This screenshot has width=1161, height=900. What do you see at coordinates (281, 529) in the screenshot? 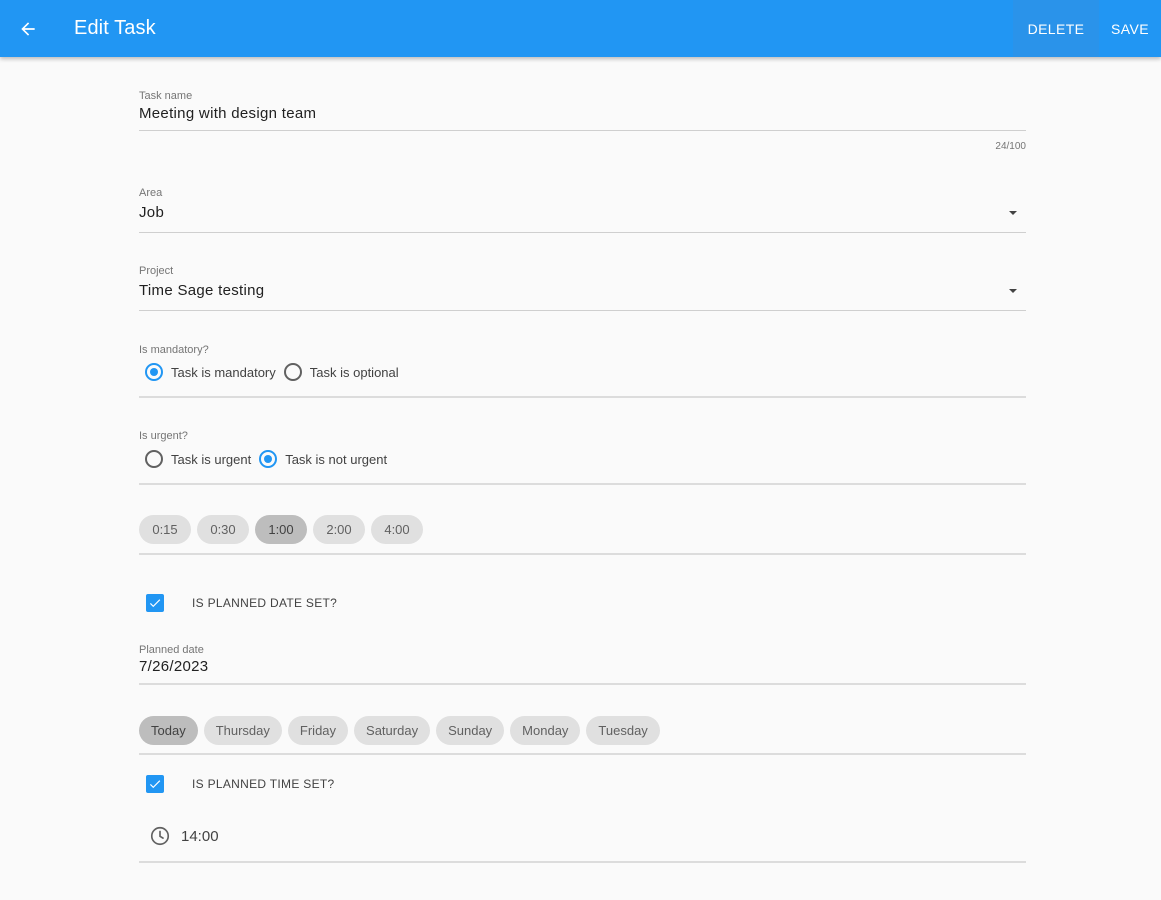
I see `duration-chip-selected: 1:00` at bounding box center [281, 529].